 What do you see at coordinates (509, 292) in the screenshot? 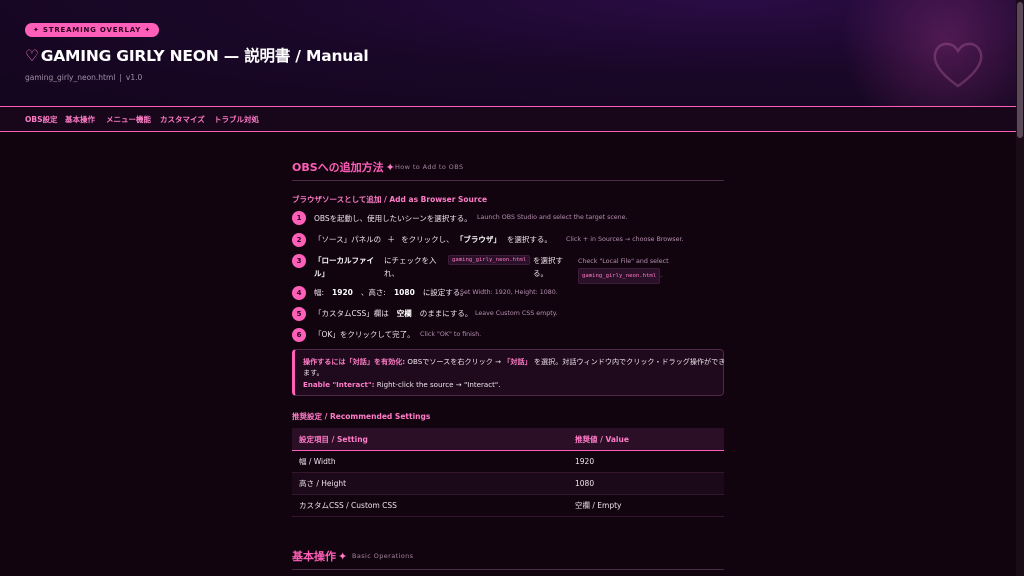
I see `step-text-en: Set Width: 1920, Height: 1080.` at bounding box center [509, 292].